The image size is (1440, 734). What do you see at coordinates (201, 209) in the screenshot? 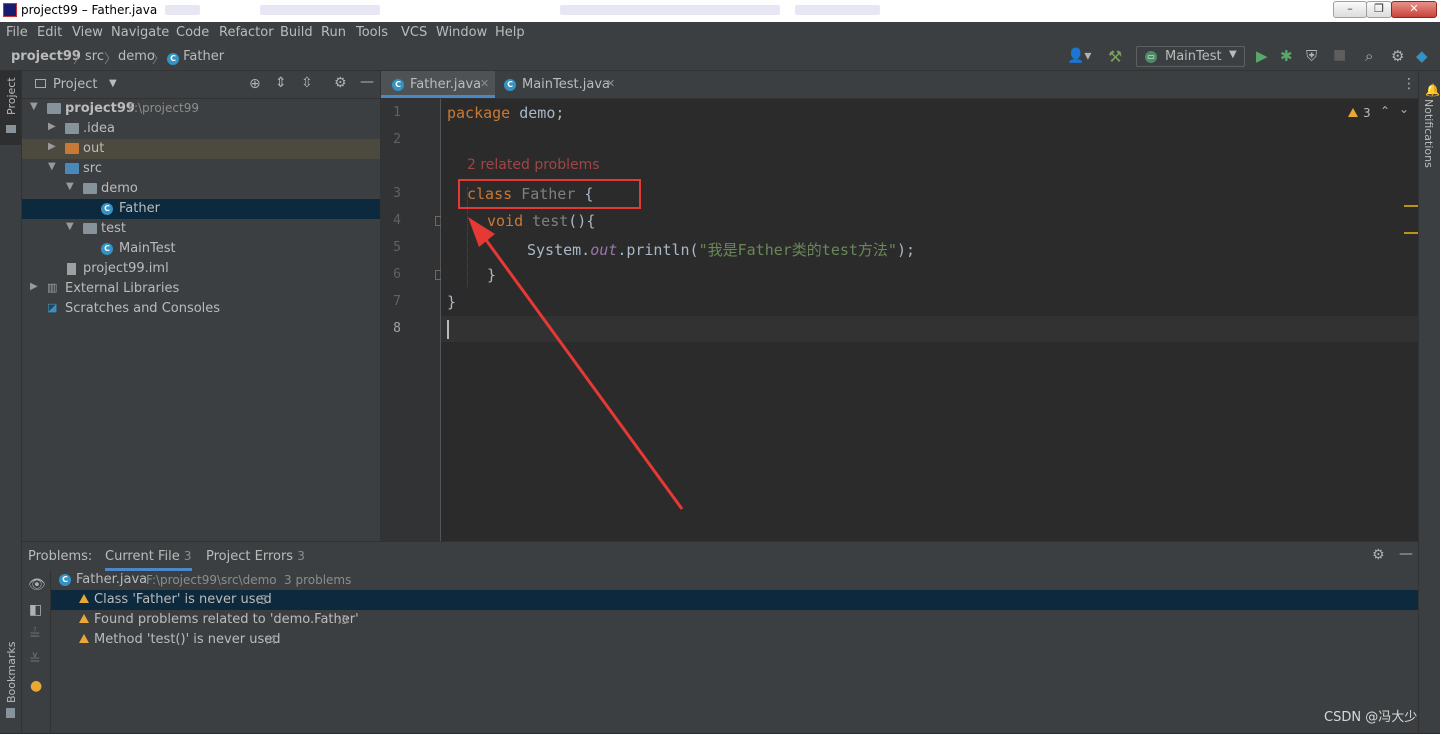
I see `tree-item-father: C Father` at bounding box center [201, 209].